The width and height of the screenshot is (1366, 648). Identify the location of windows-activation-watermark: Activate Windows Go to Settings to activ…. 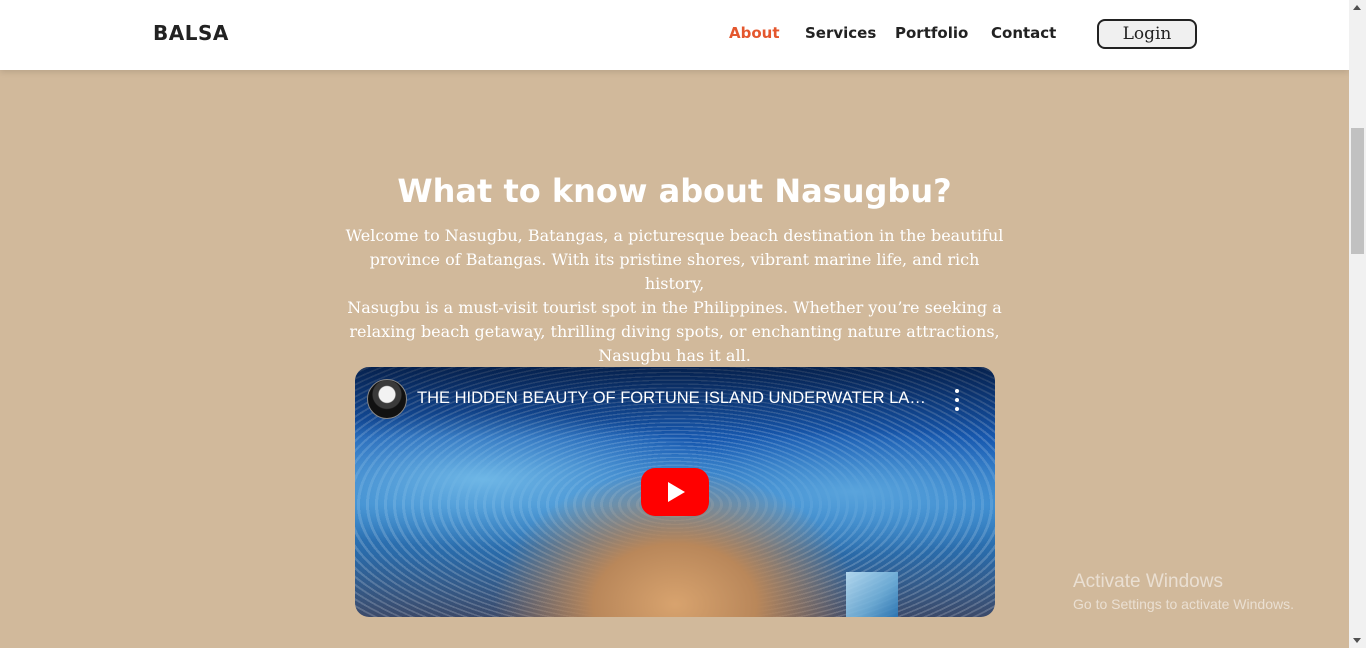
(1183, 591).